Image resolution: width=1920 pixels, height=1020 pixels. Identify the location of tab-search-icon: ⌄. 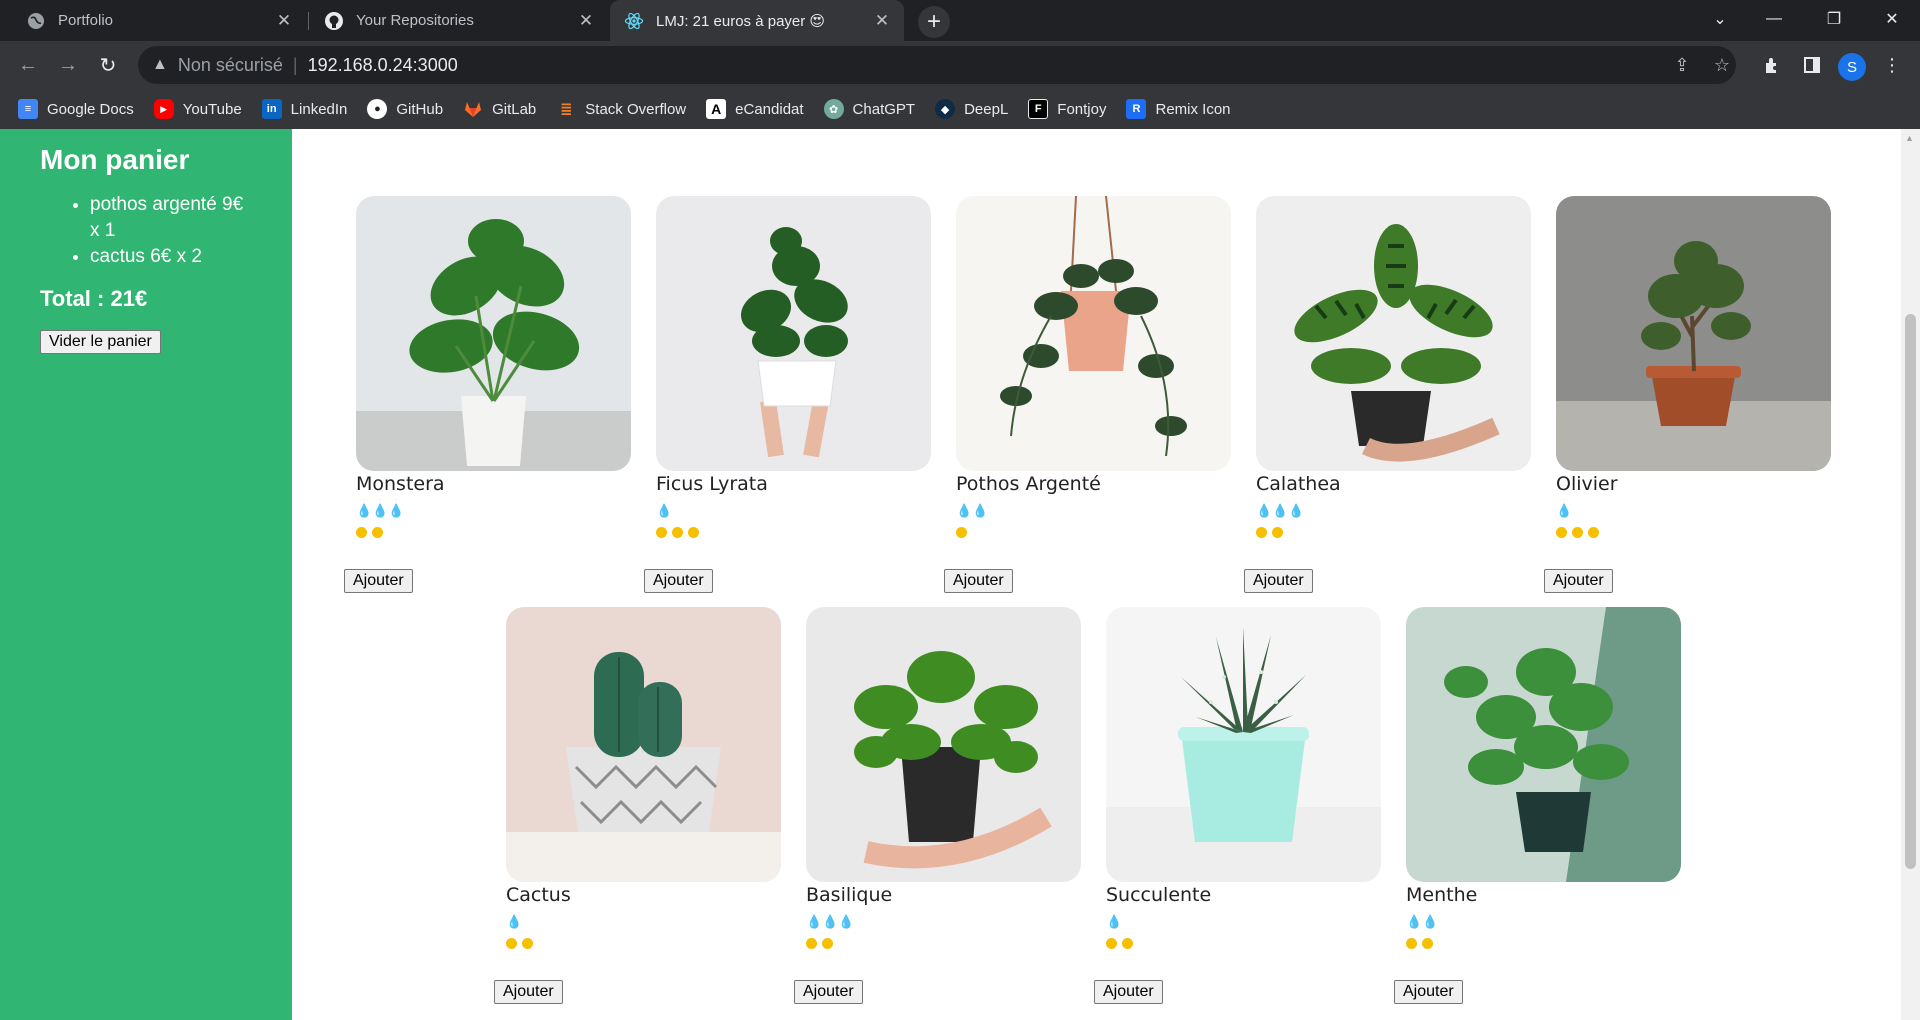
(1720, 19).